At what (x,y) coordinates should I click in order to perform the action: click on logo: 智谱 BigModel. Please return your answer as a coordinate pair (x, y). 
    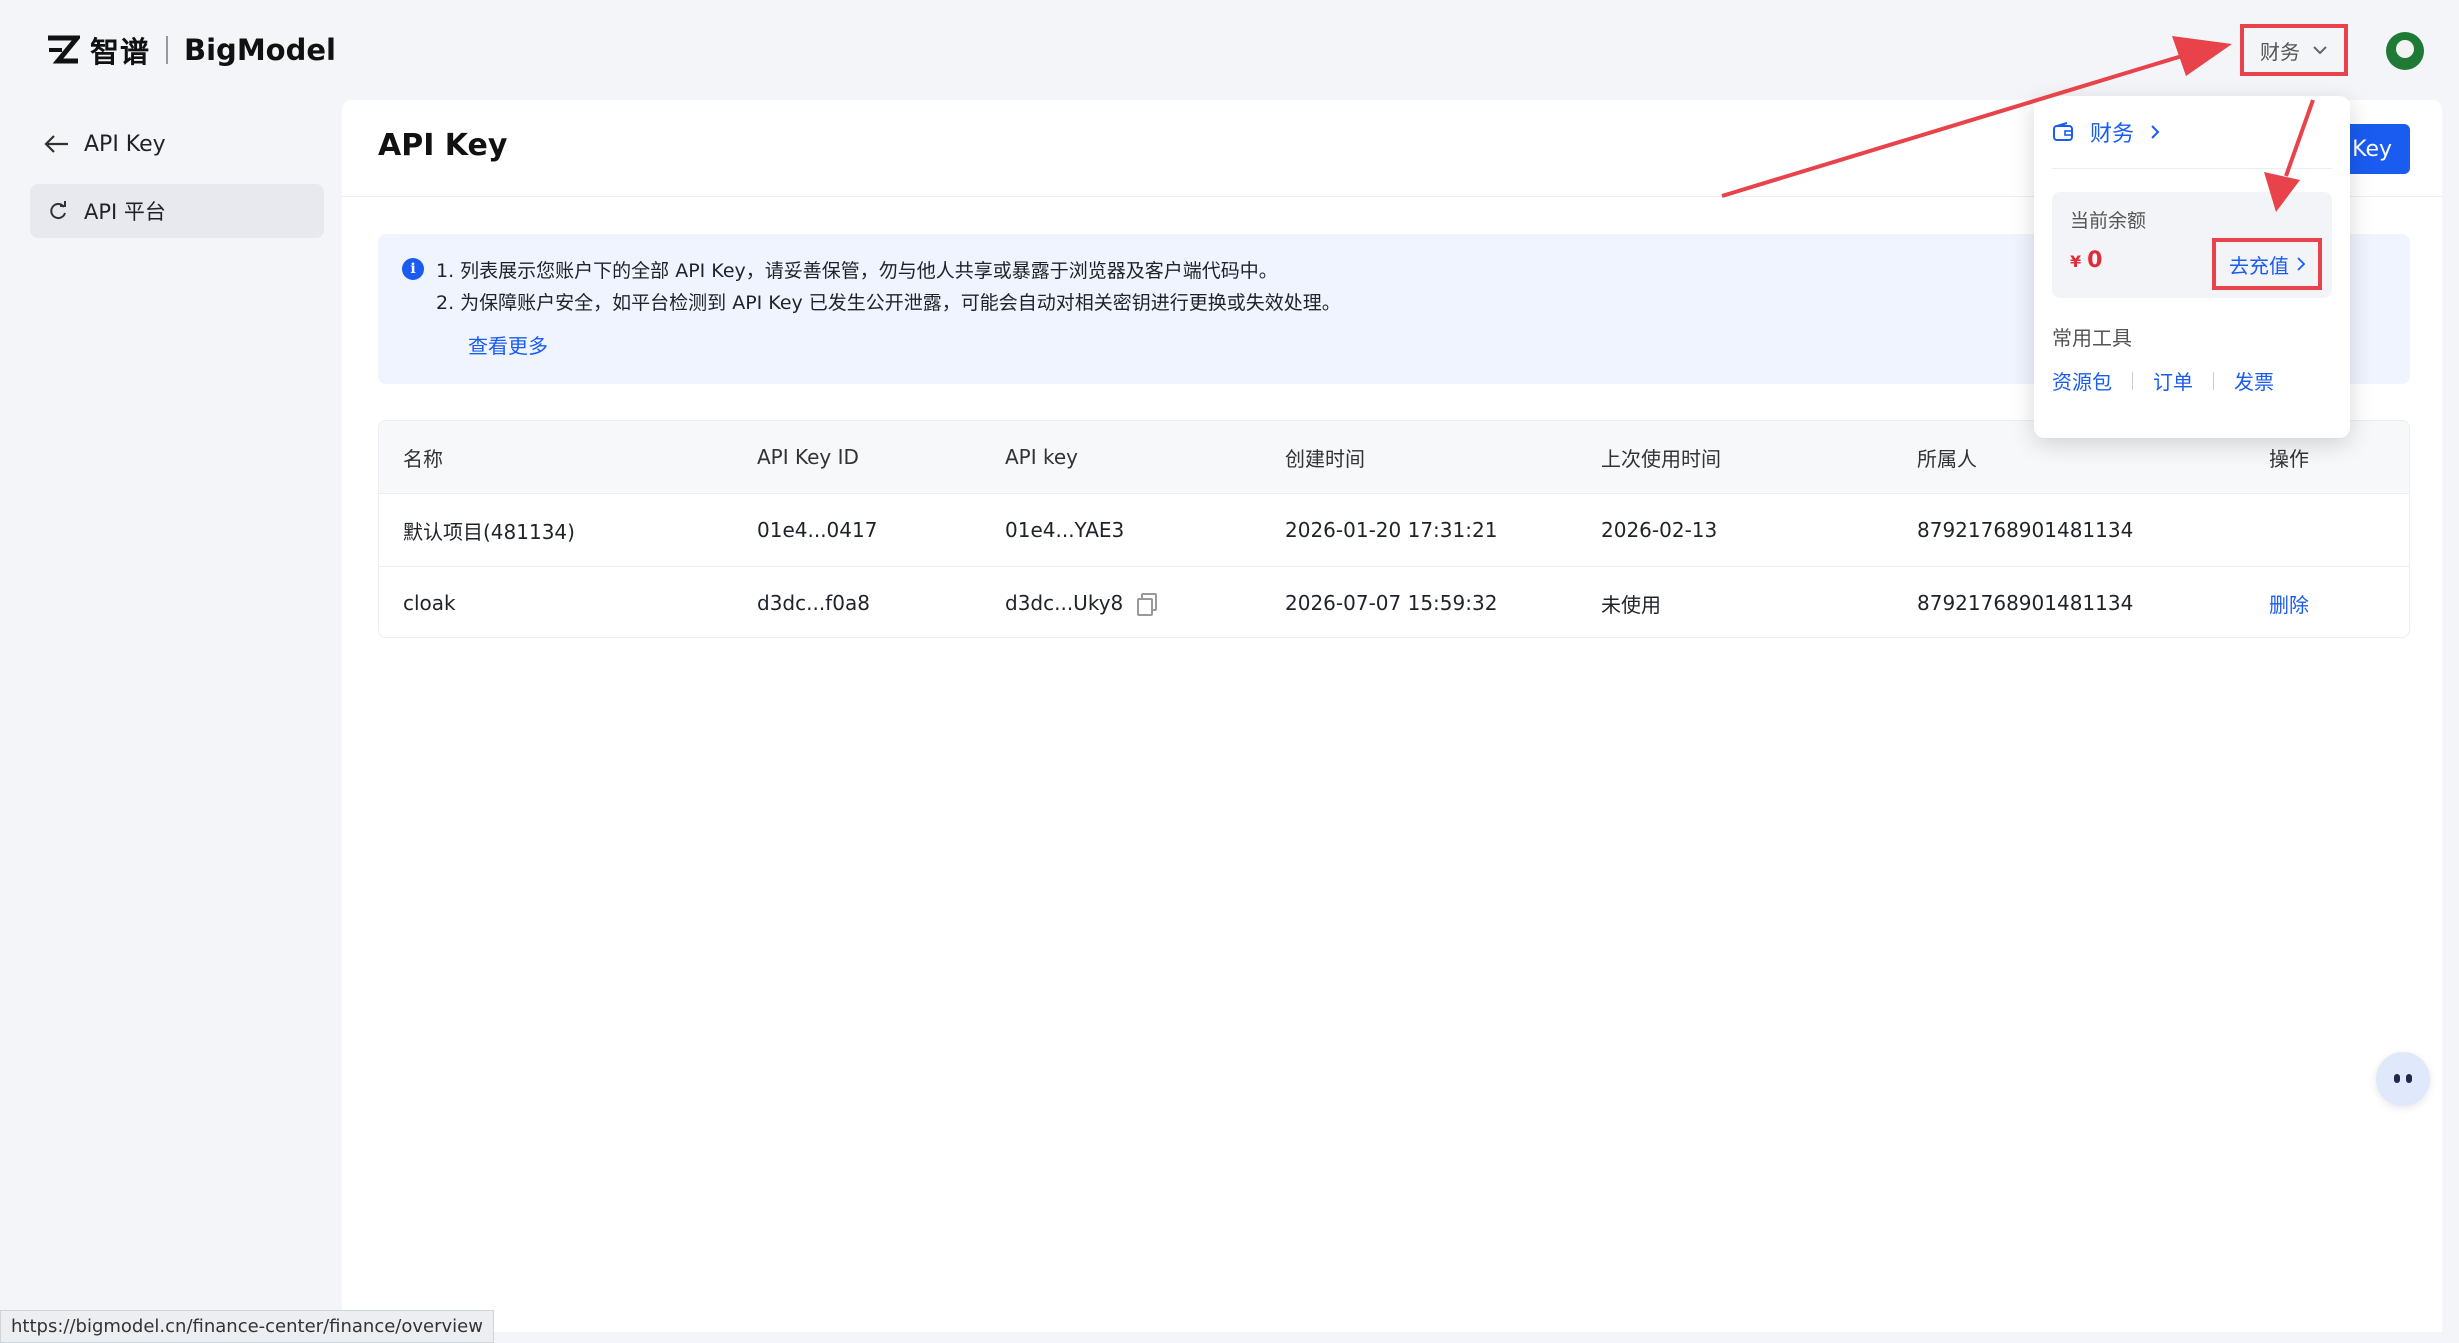
    Looking at the image, I should click on (191, 50).